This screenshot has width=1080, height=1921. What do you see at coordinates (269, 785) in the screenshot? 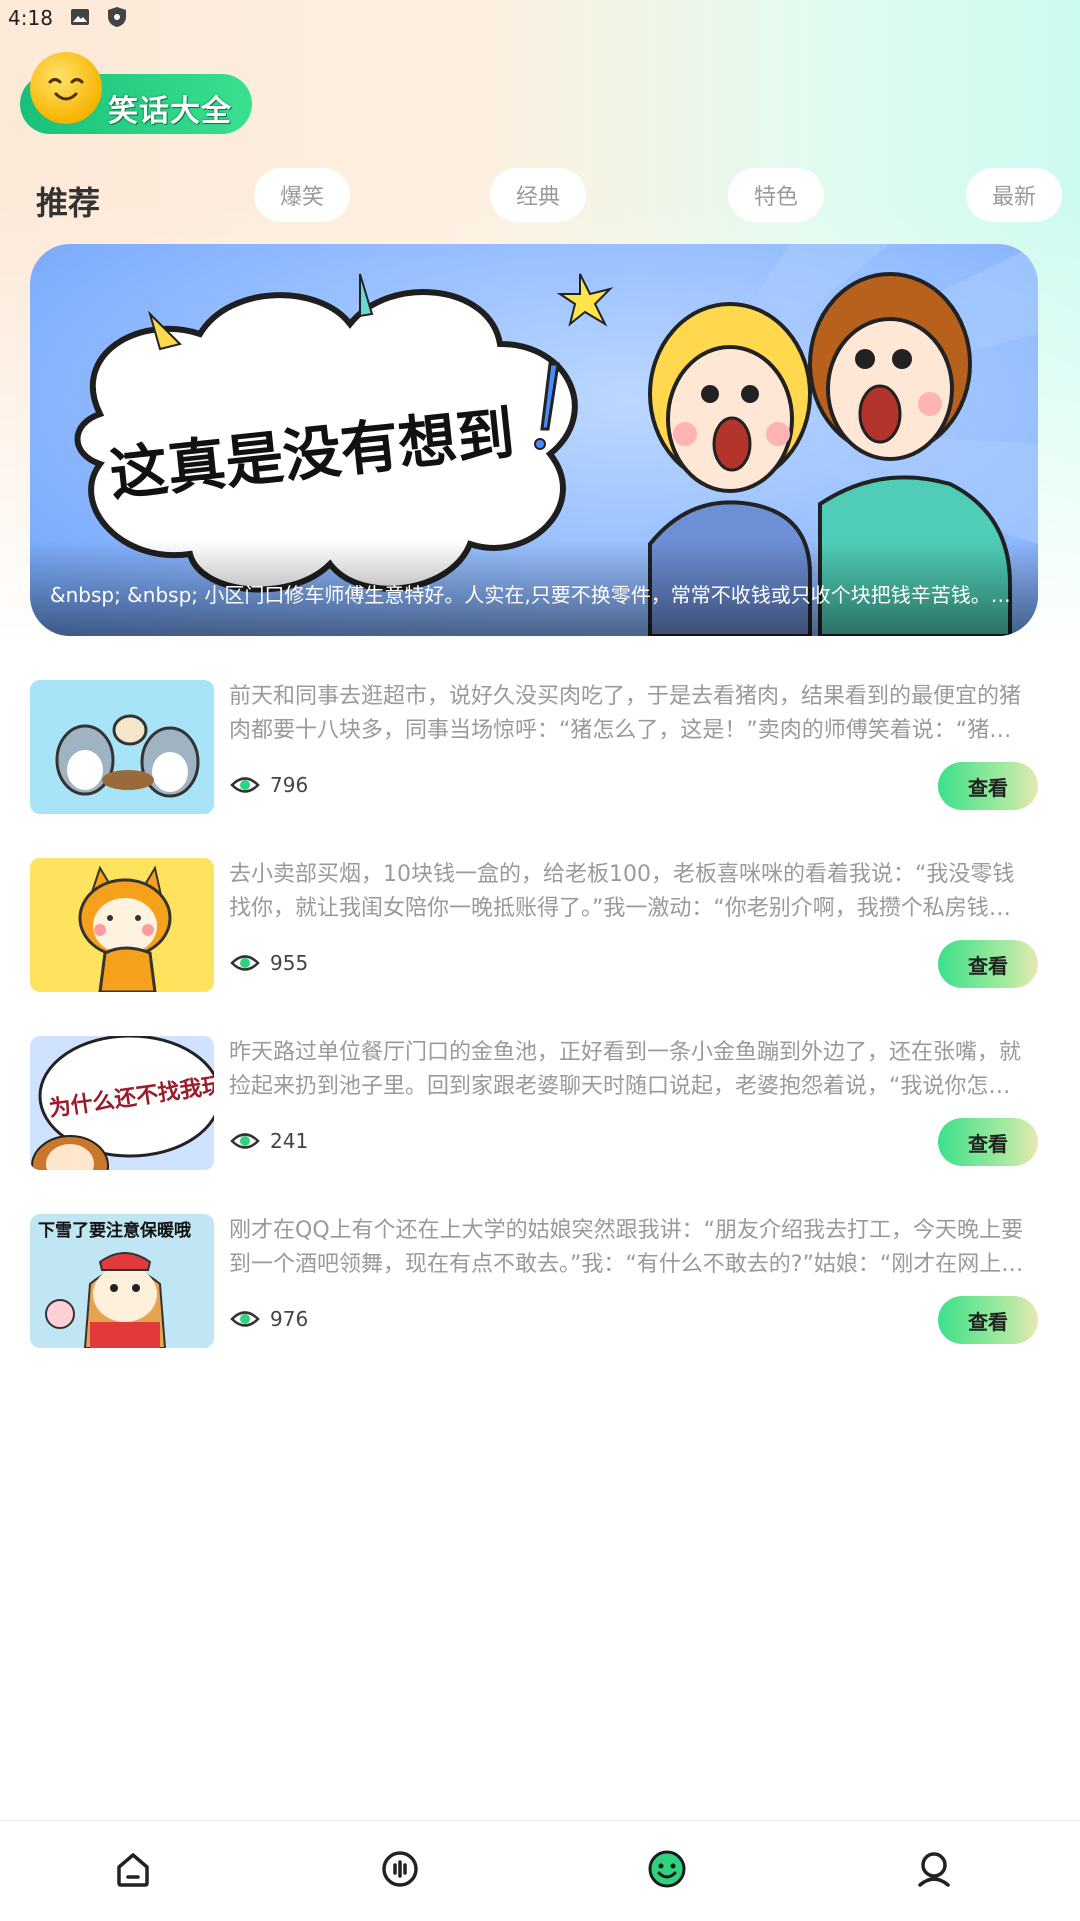
I see `view-count-group: 796` at bounding box center [269, 785].